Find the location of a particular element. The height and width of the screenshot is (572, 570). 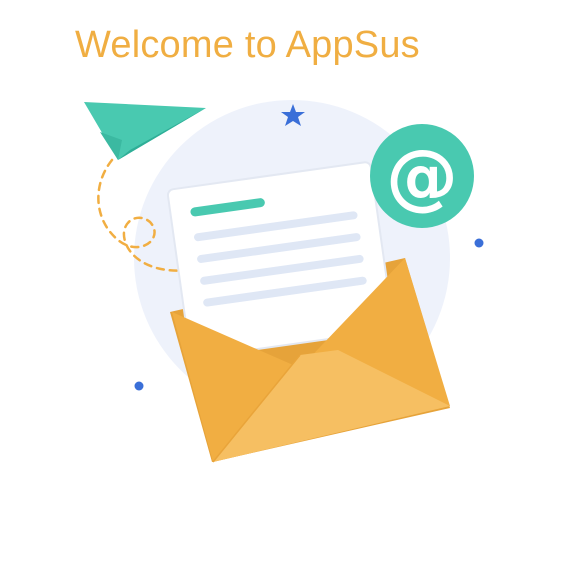

at-sign-icon: @ is located at coordinates (422, 176).